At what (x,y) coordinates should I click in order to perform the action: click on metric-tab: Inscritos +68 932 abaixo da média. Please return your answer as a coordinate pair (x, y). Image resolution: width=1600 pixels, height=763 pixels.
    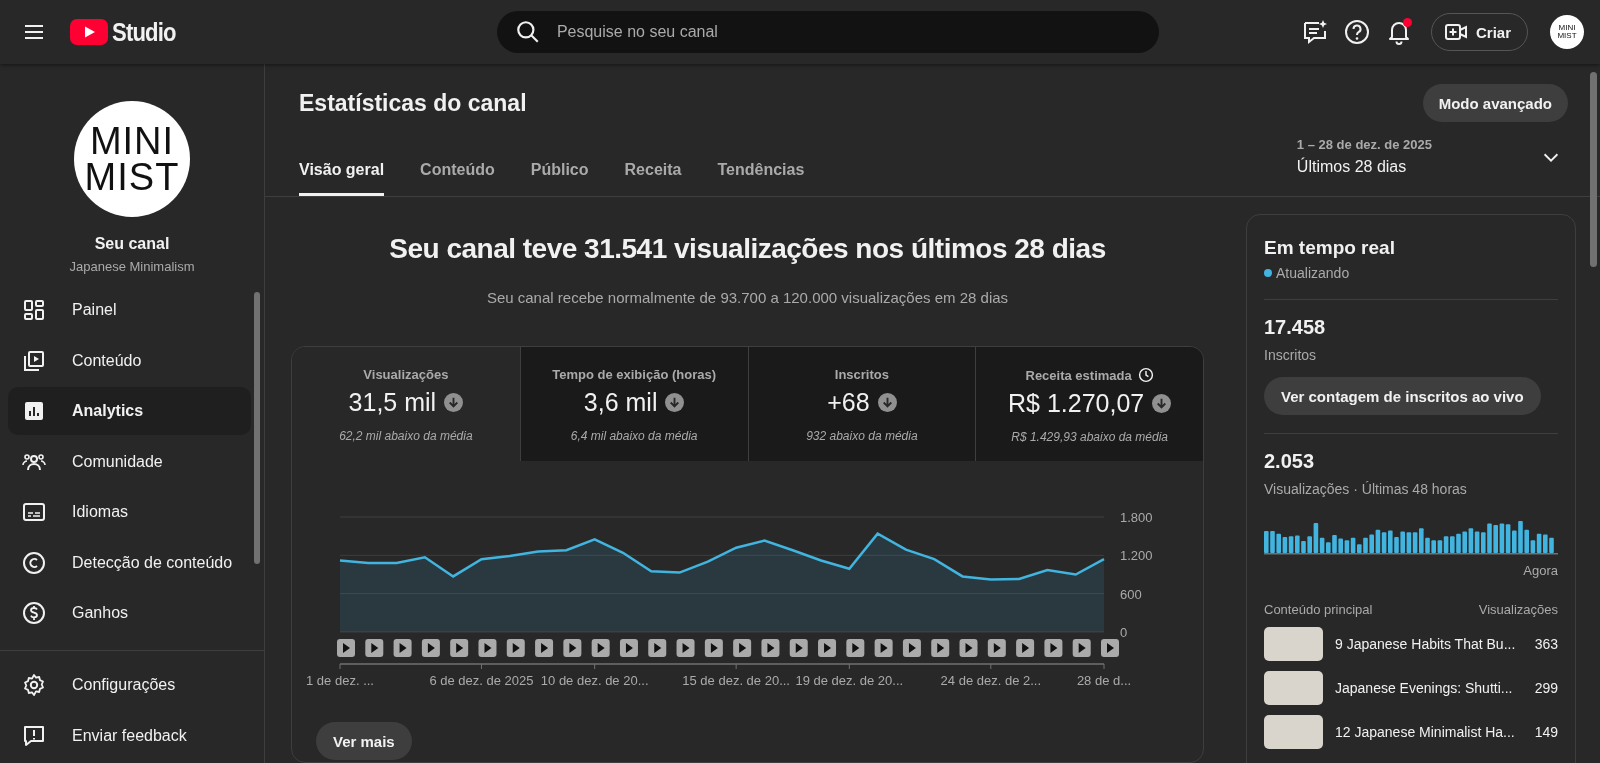
    Looking at the image, I should click on (861, 404).